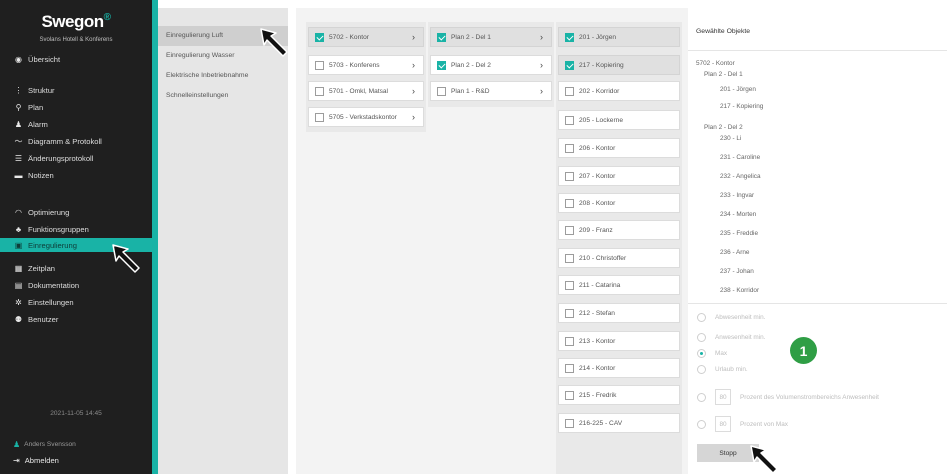 The height and width of the screenshot is (474, 947). I want to click on nav-label: Funktionsgruppen, so click(58, 229).